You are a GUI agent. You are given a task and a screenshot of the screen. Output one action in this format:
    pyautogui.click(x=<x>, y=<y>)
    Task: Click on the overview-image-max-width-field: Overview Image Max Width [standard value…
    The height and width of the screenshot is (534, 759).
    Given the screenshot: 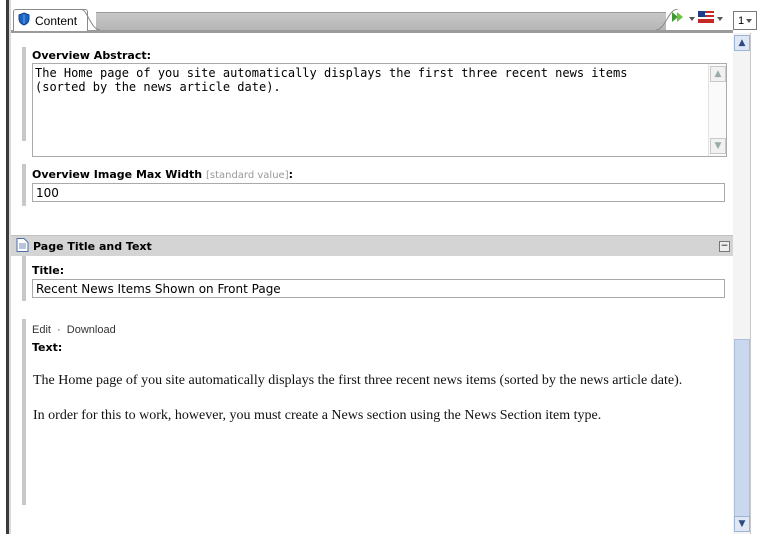 What is the action you would take?
    pyautogui.click(x=376, y=185)
    